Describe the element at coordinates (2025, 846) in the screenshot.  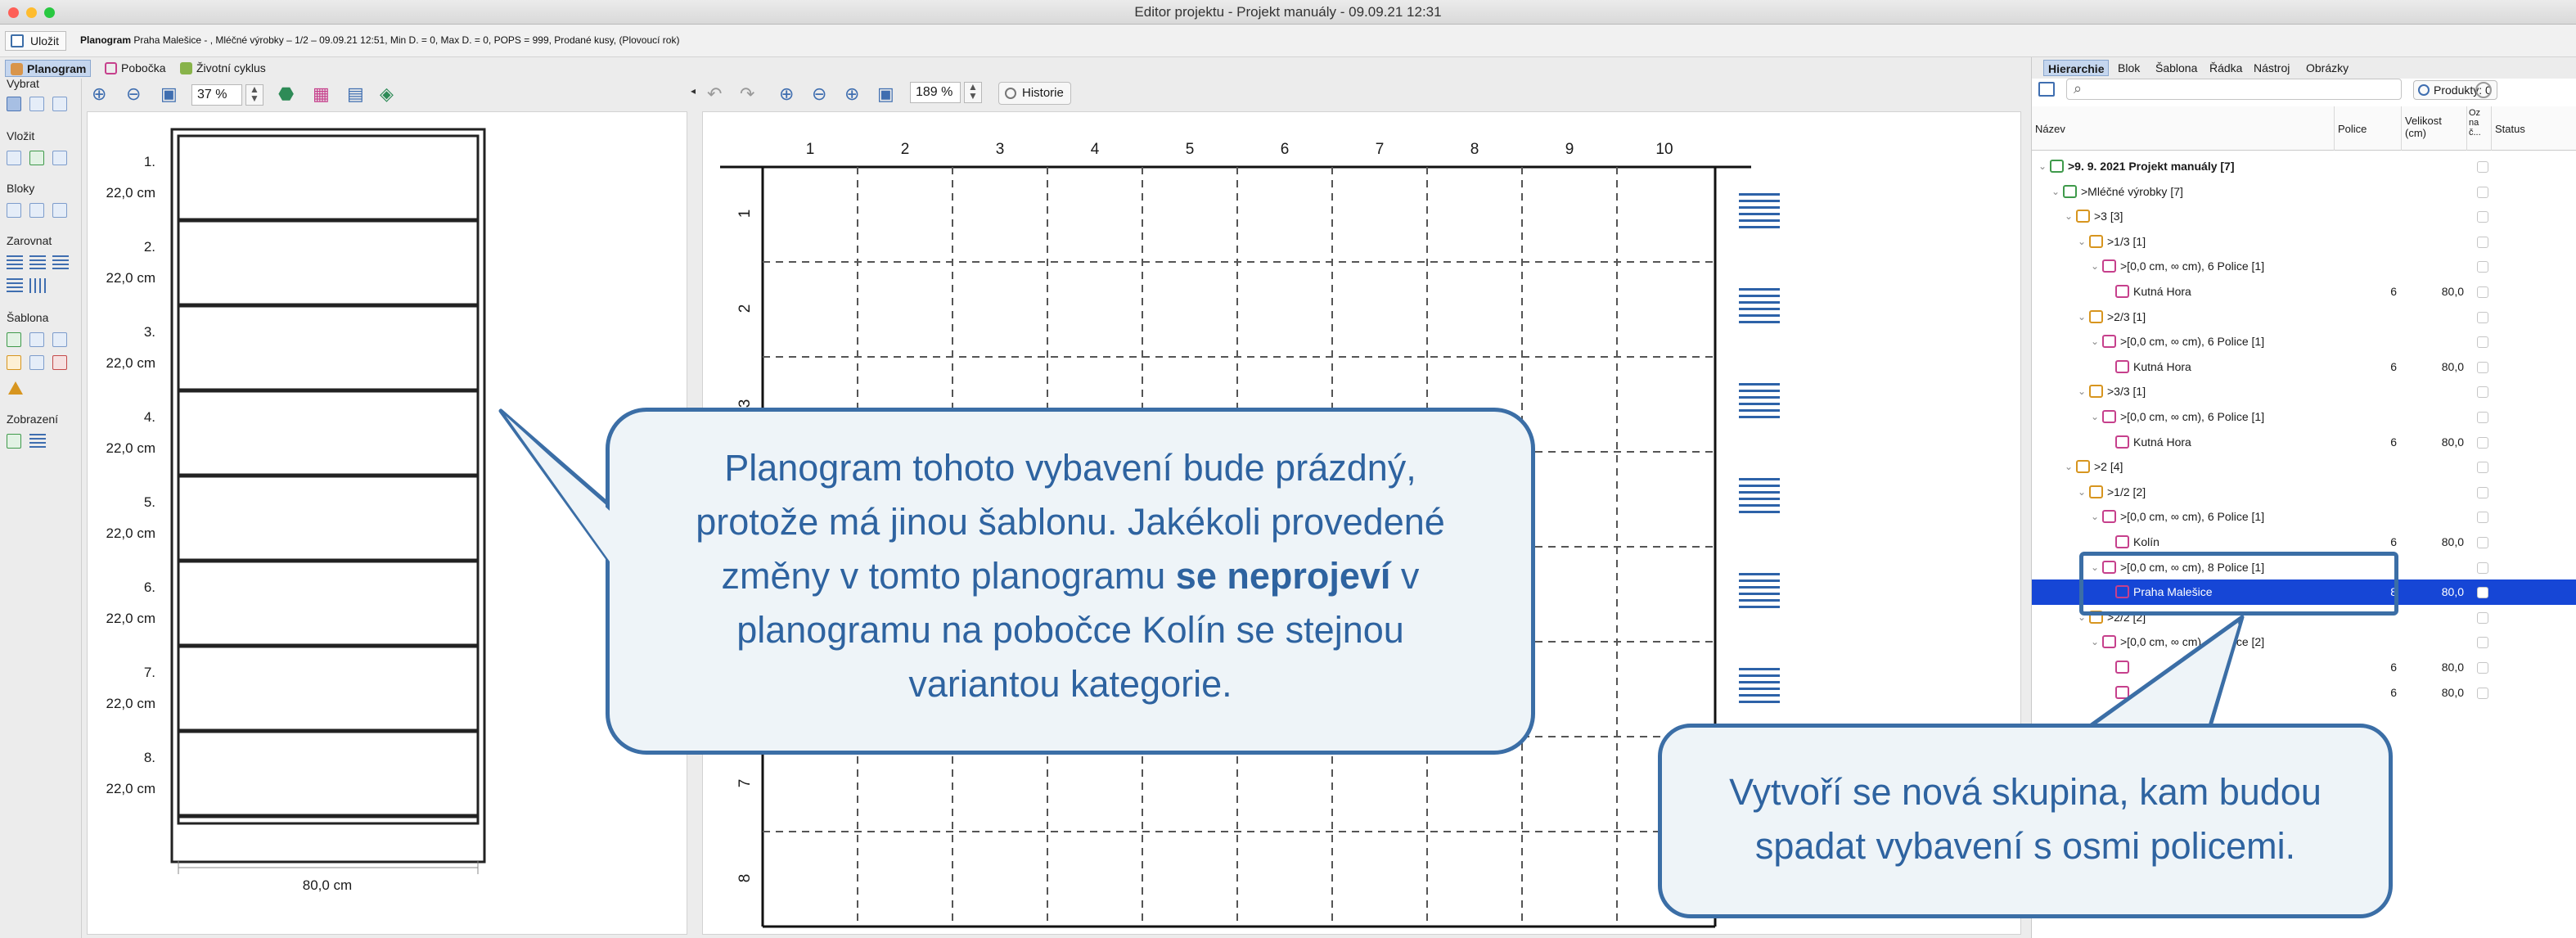
I see `callout-line: spadat vybavení s osmi policemi.` at that location.